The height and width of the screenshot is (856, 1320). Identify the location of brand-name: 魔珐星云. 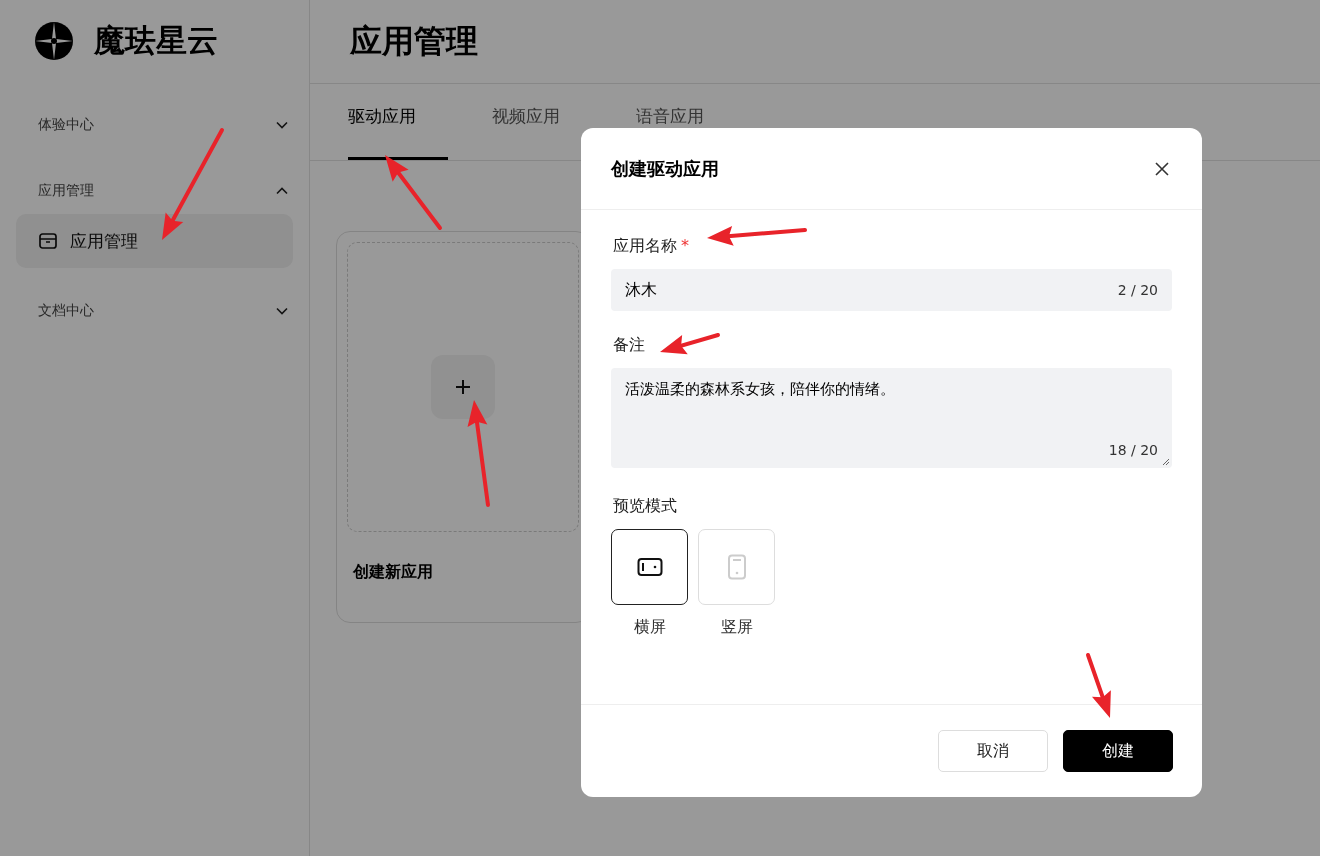
(156, 40).